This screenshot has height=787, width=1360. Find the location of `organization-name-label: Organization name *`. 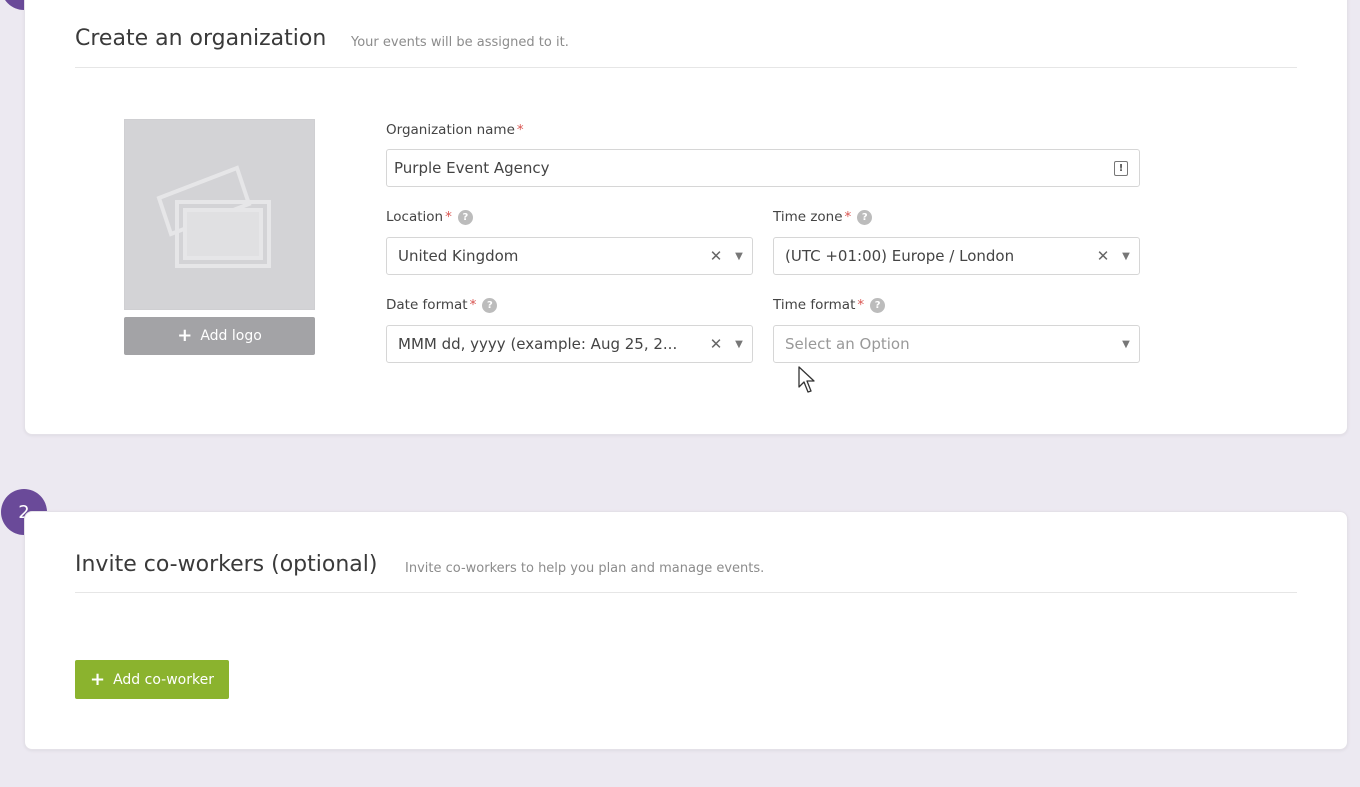

organization-name-label: Organization name * is located at coordinates (455, 130).